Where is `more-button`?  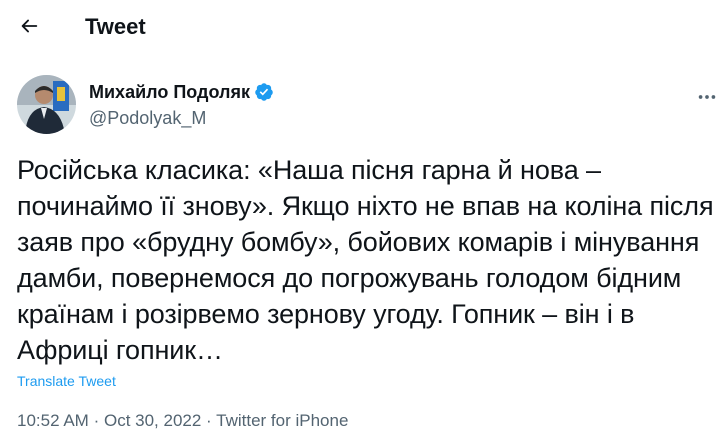 more-button is located at coordinates (707, 97).